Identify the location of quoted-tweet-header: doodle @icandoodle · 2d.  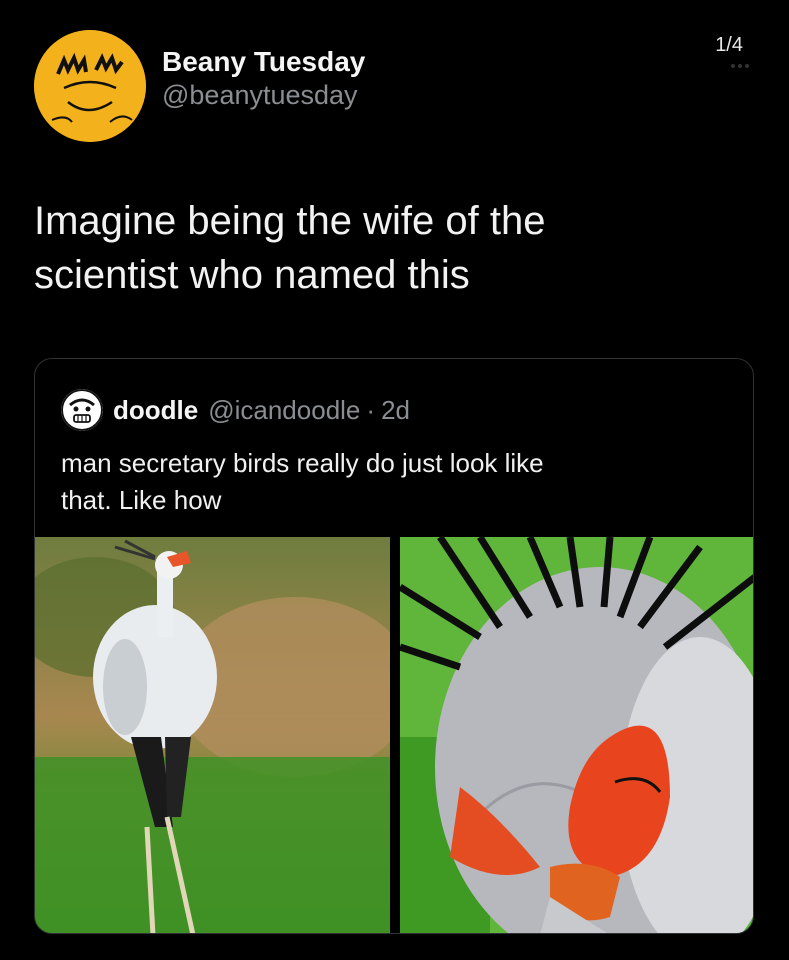
(235, 410).